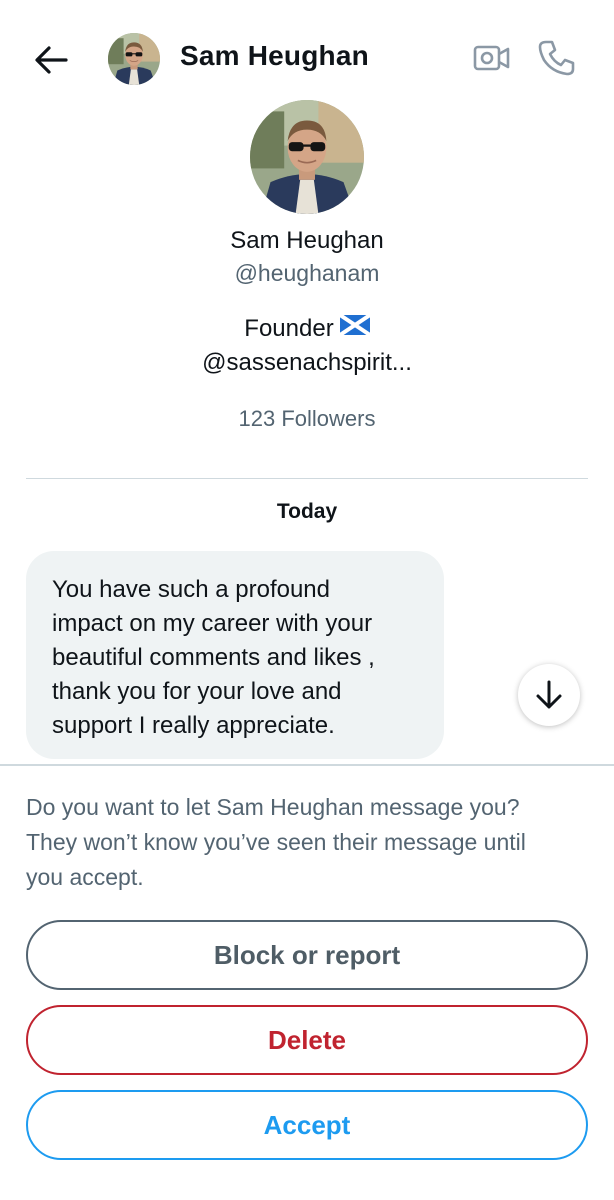 This screenshot has height=1200, width=614. What do you see at coordinates (307, 157) in the screenshot?
I see `profile-avatar` at bounding box center [307, 157].